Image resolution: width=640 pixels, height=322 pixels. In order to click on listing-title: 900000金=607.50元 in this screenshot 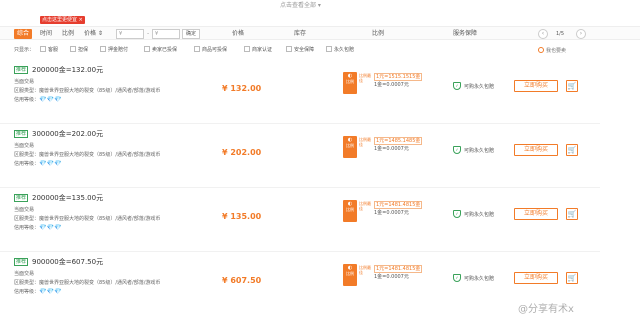, I will do `click(67, 262)`.